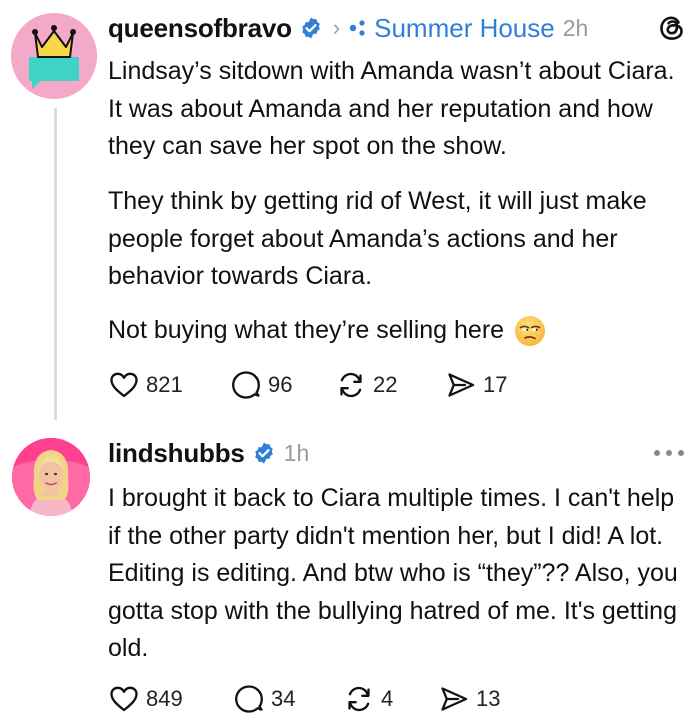 Image resolution: width=700 pixels, height=725 pixels. I want to click on post-header: queensofbravo › Summer House 2h, so click(398, 28).